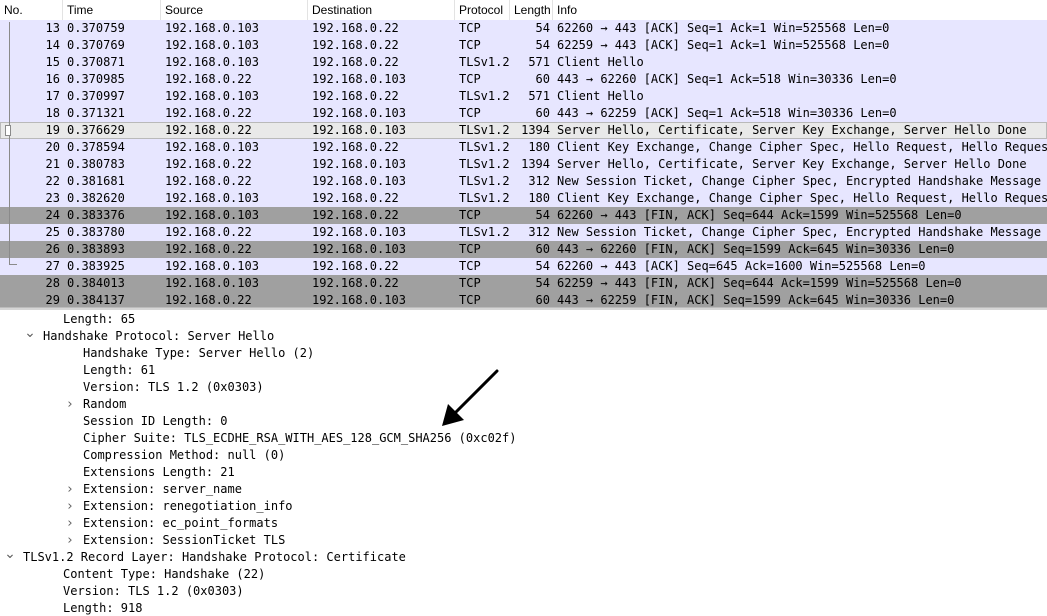 The image size is (1047, 616). I want to click on packet-length: 312, so click(539, 232).